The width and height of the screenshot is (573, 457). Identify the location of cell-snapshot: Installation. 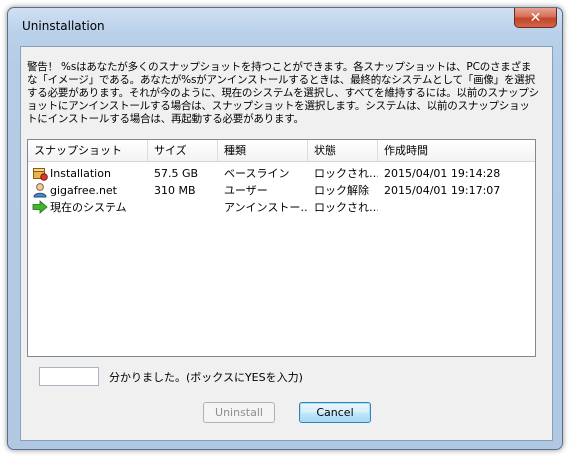
(88, 173).